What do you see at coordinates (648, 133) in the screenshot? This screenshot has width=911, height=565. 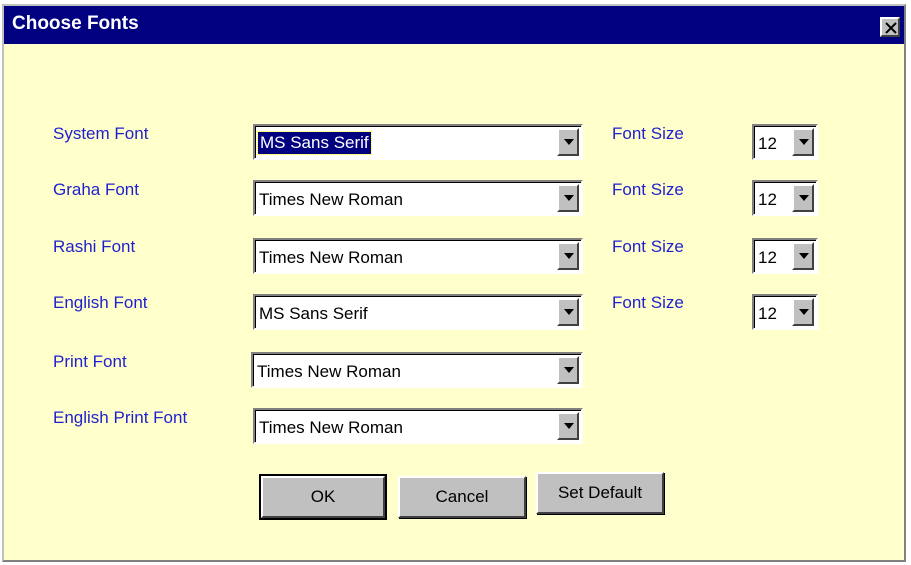 I see `system-font-size-label: Font Size` at bounding box center [648, 133].